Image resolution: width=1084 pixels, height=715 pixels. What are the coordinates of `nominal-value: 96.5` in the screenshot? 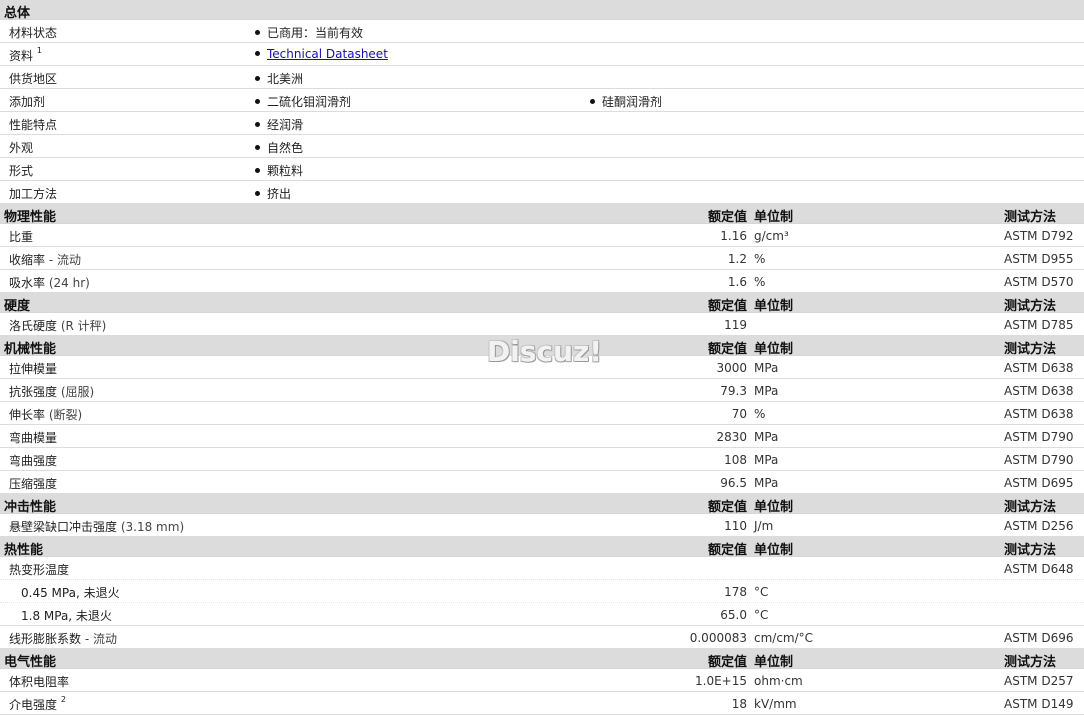 It's located at (733, 483).